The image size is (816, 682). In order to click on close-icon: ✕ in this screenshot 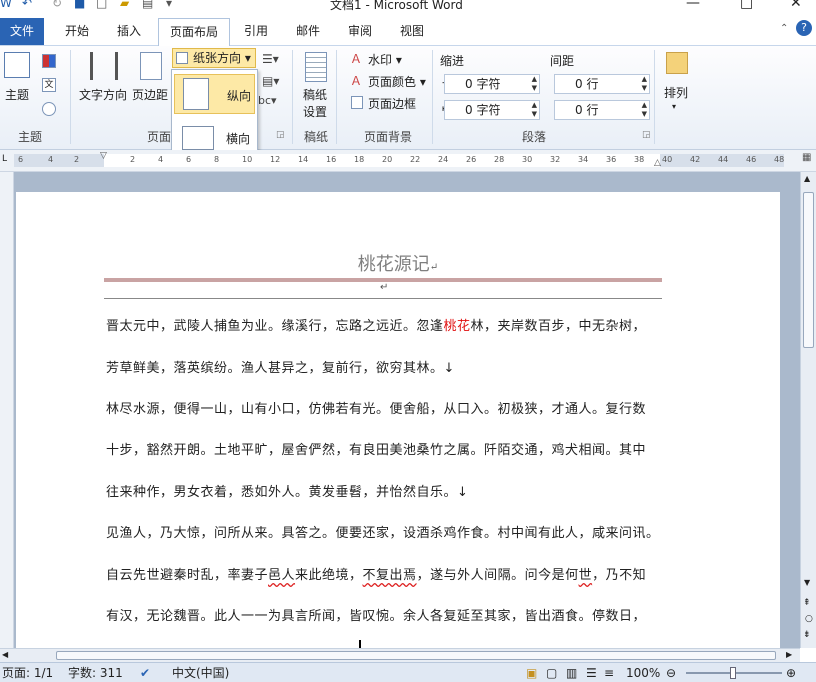, I will do `click(796, 5)`.